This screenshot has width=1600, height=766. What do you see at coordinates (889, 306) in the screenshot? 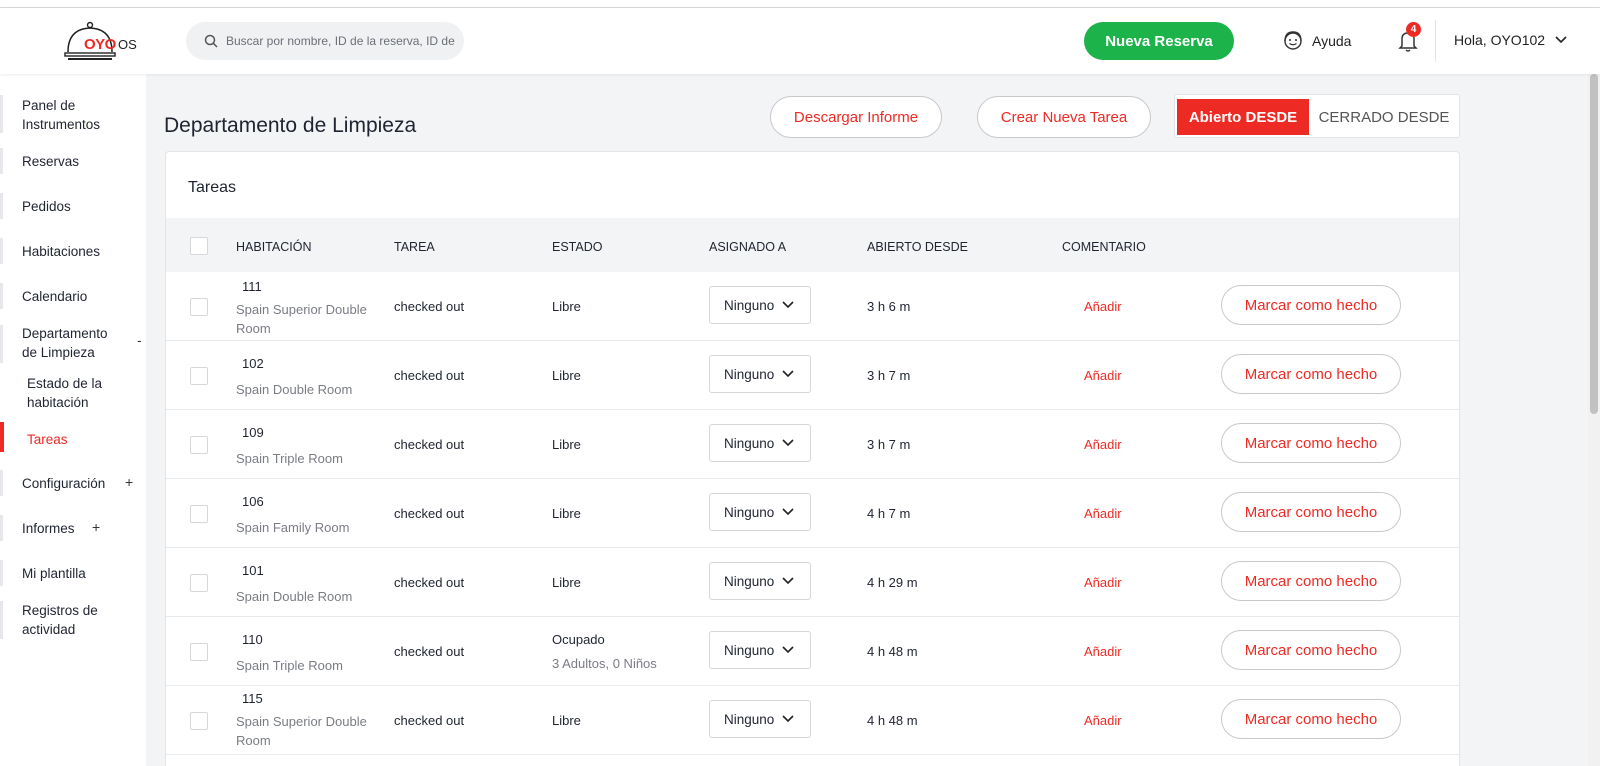
I see `open-since: 3 h 6 m` at bounding box center [889, 306].